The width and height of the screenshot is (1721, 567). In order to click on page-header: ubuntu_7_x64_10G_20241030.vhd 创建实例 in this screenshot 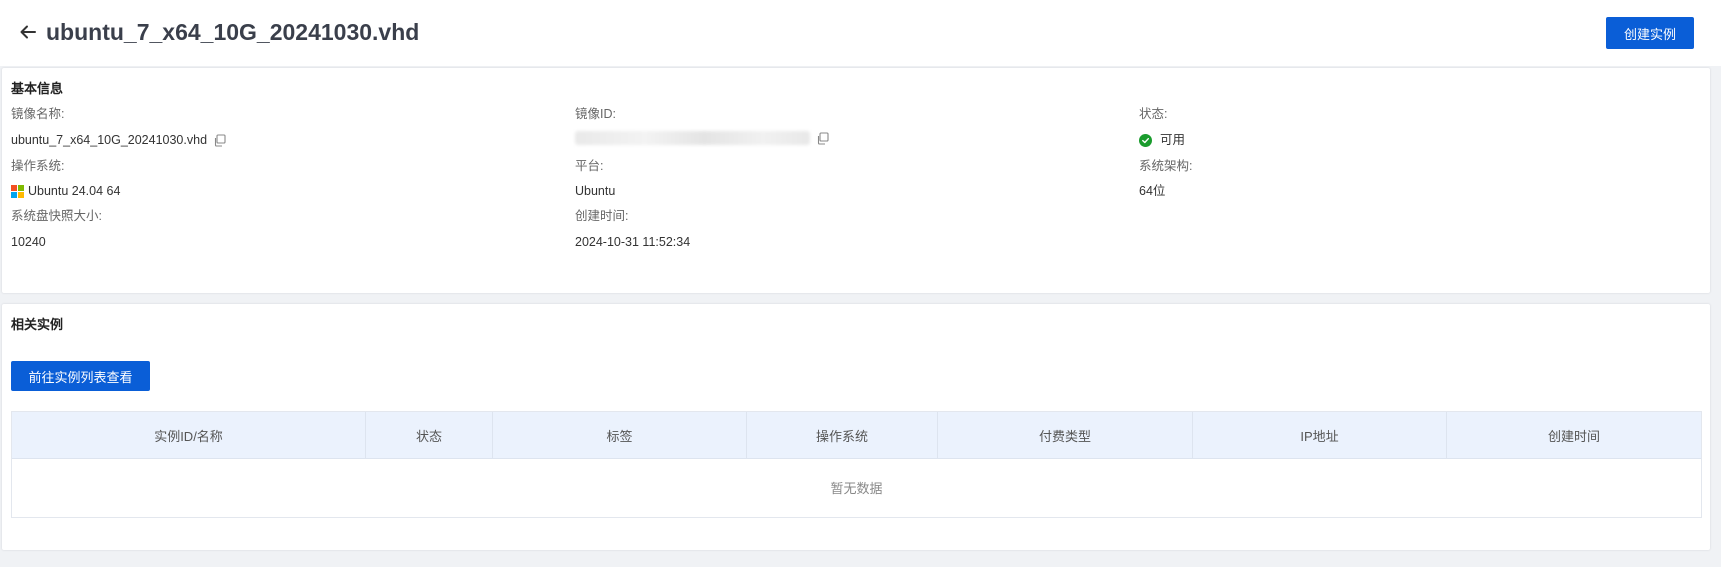, I will do `click(860, 33)`.